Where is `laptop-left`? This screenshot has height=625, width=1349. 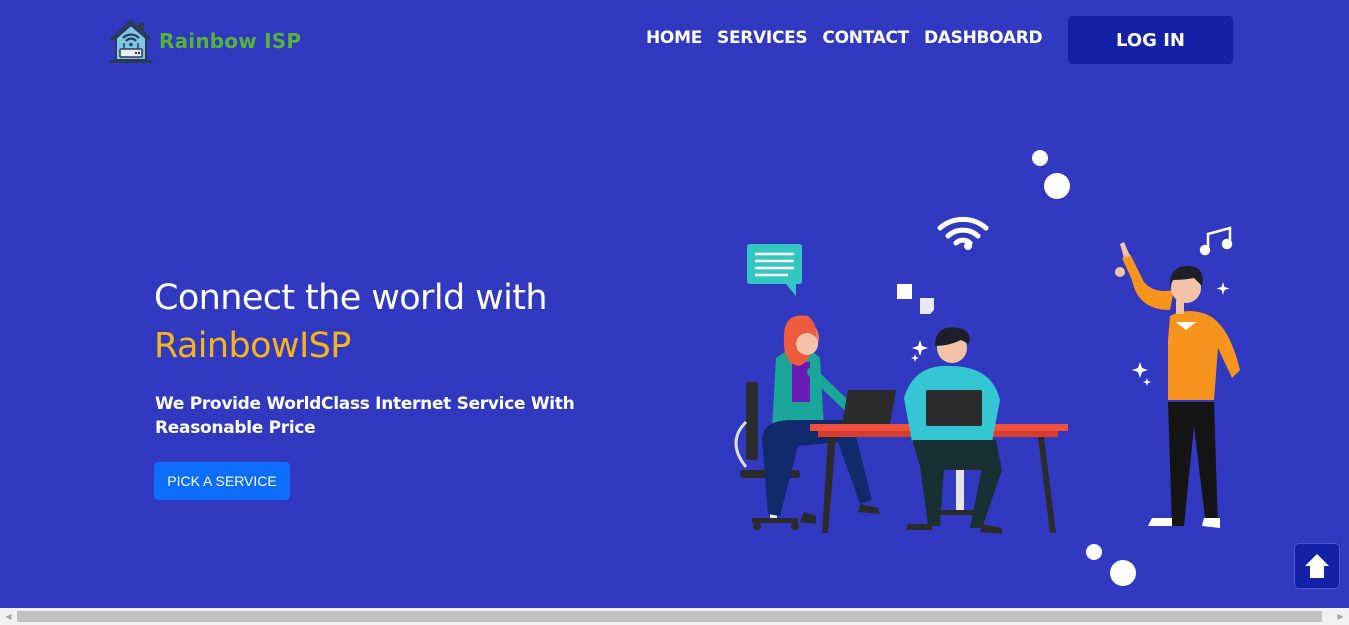 laptop-left is located at coordinates (869, 407).